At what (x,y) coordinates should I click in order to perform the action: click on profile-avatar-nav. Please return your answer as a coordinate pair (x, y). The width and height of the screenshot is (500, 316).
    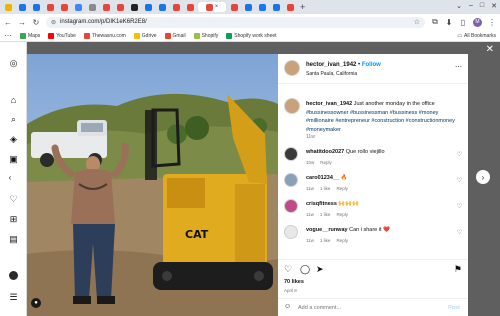
    Looking at the image, I should click on (13, 275).